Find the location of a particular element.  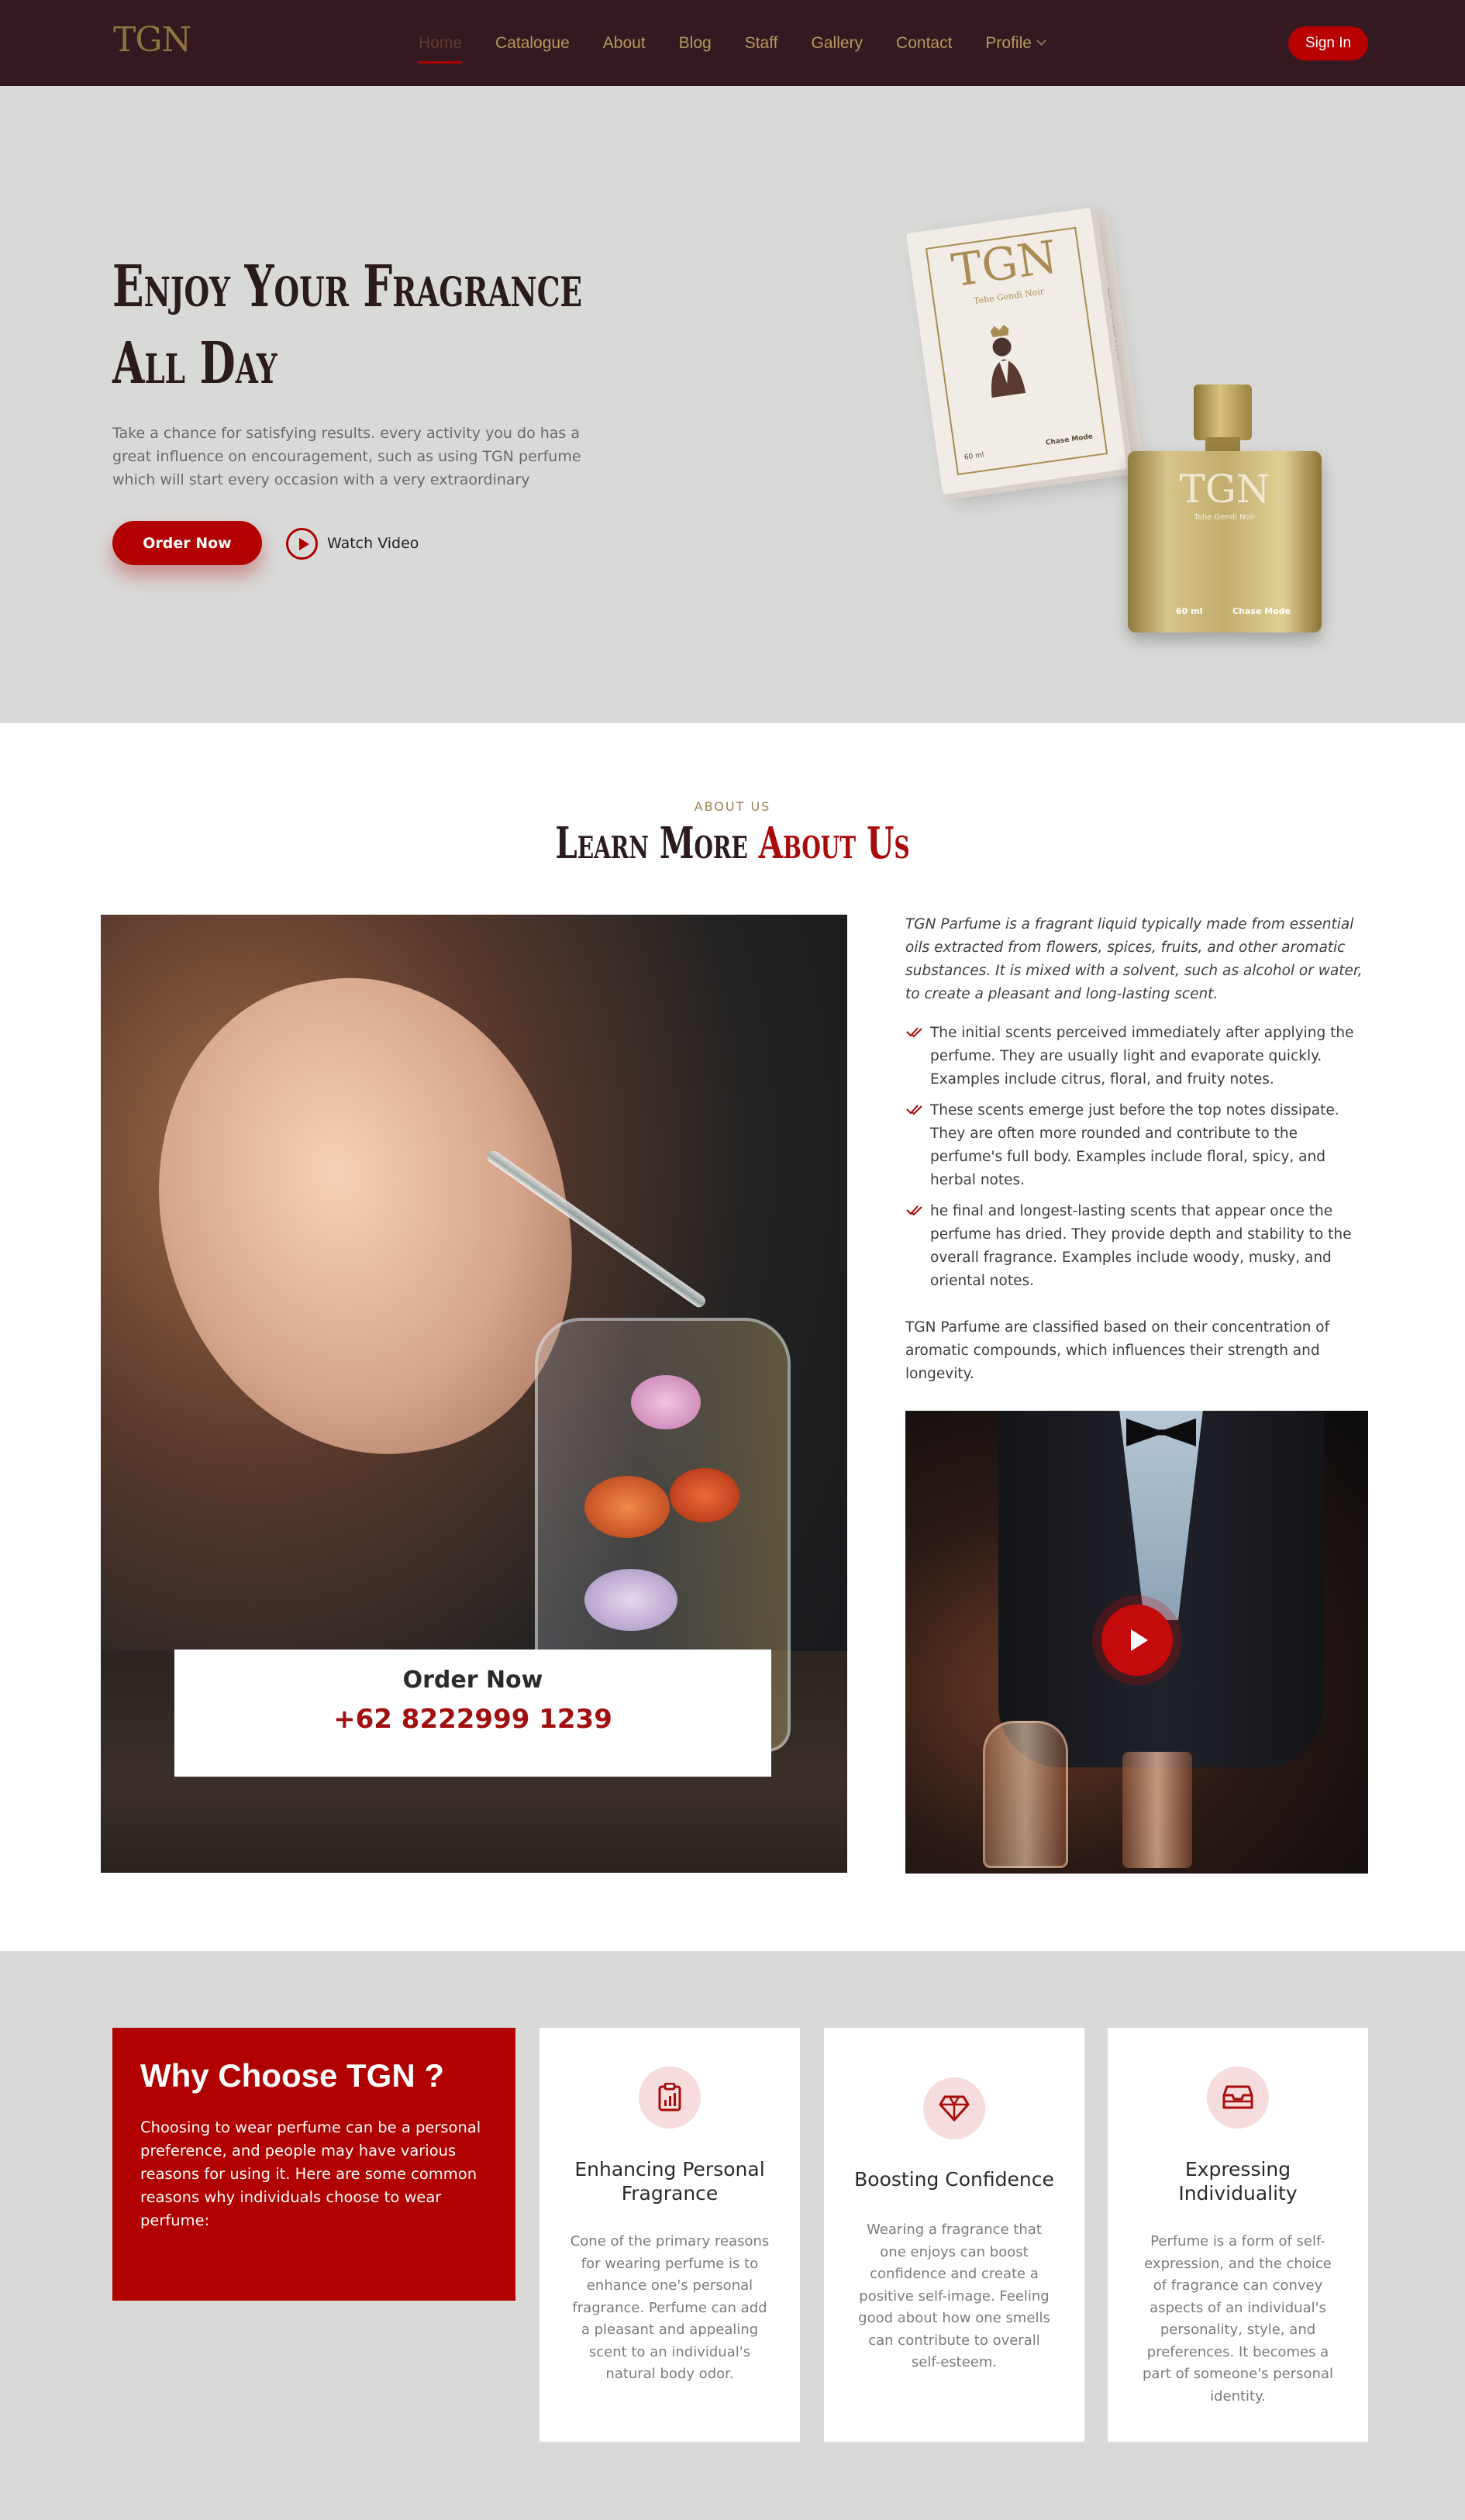

order-now-card: Order Now +62 8222999 1239 is located at coordinates (473, 1714).